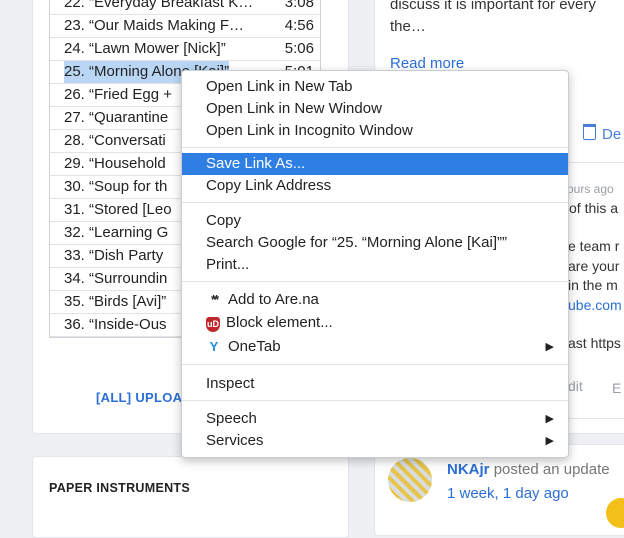  Describe the element at coordinates (375, 347) in the screenshot. I see `menu-item-onetab: Y OneTab ▶` at that location.